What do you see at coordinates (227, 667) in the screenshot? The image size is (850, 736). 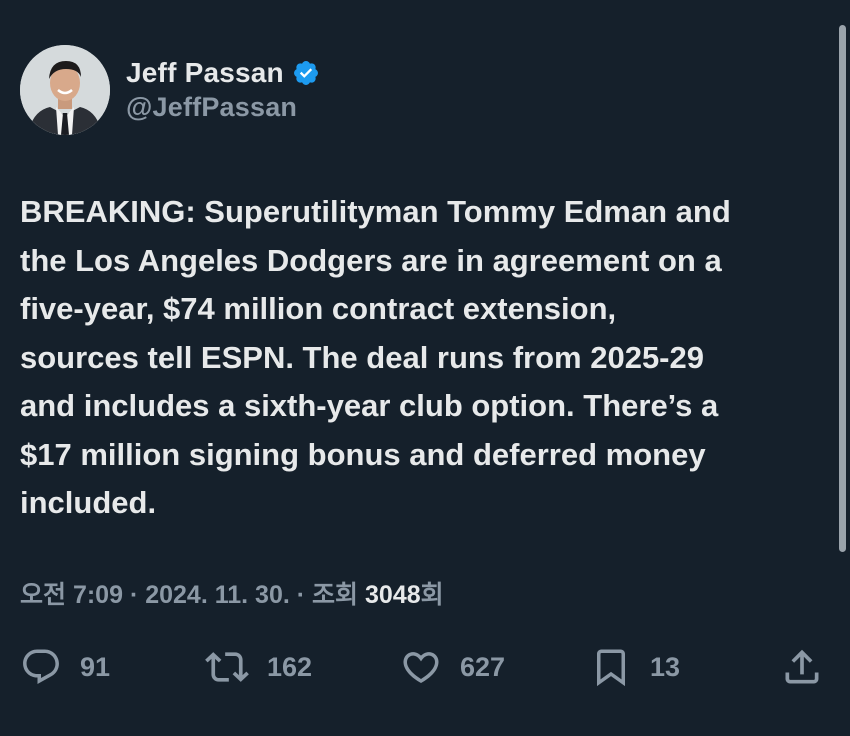 I see `retweet-icon` at bounding box center [227, 667].